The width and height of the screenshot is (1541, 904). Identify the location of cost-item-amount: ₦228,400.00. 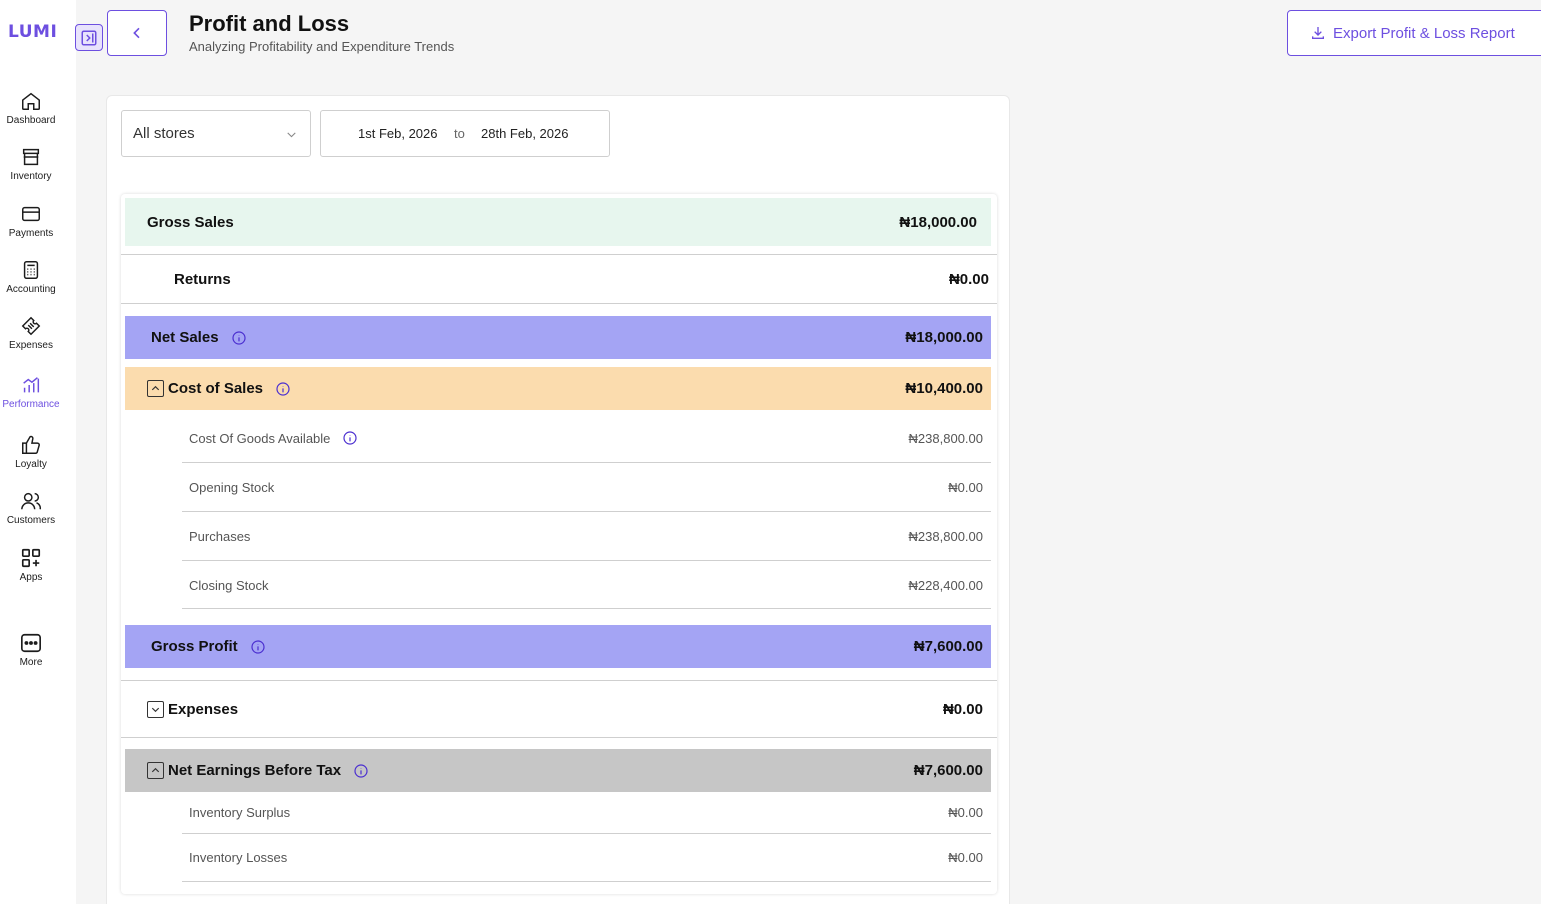
(945, 585).